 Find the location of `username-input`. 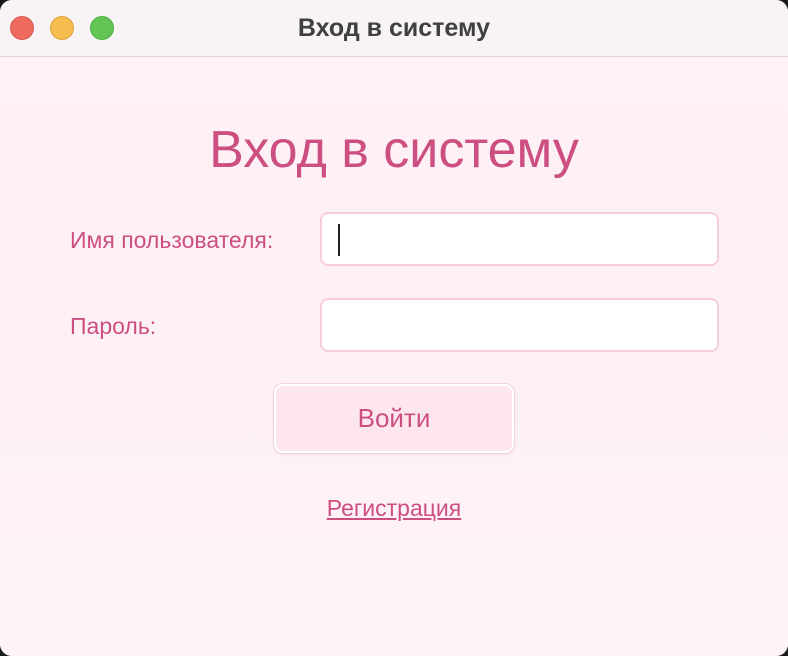

username-input is located at coordinates (519, 239).